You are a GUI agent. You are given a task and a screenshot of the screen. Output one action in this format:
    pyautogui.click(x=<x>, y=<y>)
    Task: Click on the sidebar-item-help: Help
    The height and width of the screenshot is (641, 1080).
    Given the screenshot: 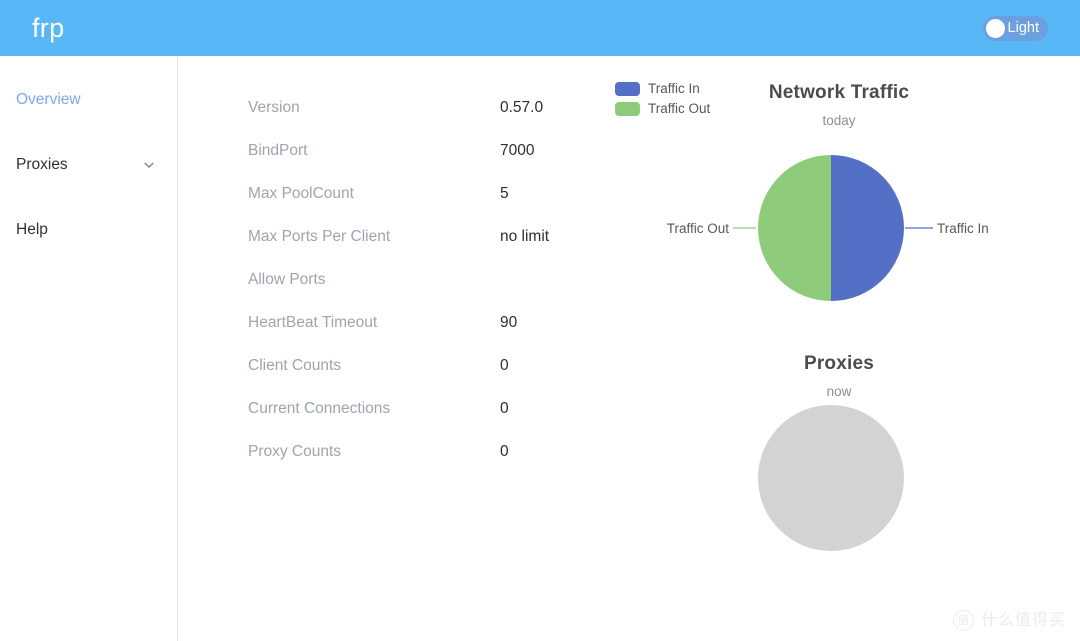 What is the action you would take?
    pyautogui.click(x=88, y=229)
    